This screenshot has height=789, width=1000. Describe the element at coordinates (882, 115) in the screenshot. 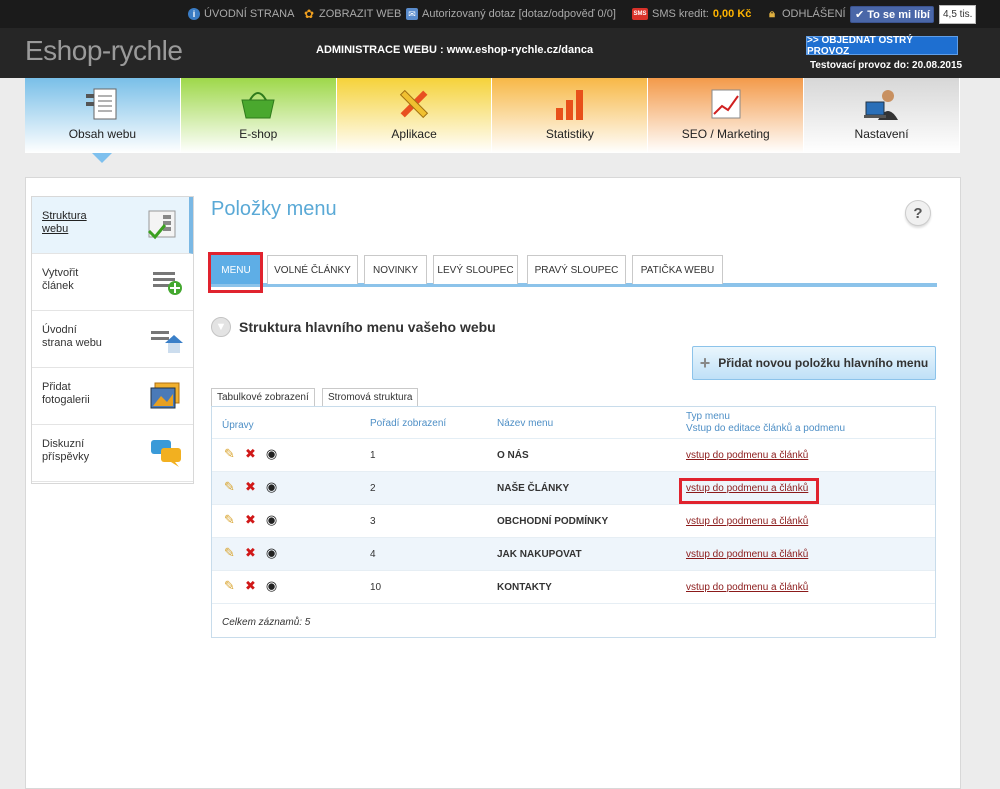

I see `nav-tile-settings: Nastavení` at that location.